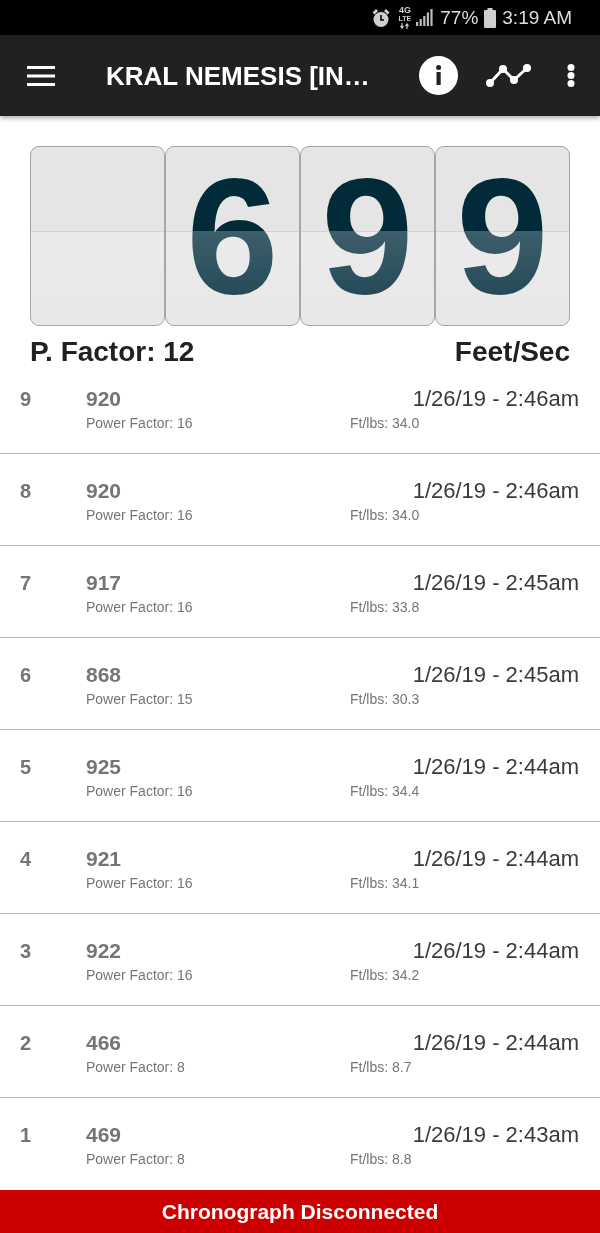 The width and height of the screenshot is (600, 1233). I want to click on shot-speed: 917, so click(104, 583).